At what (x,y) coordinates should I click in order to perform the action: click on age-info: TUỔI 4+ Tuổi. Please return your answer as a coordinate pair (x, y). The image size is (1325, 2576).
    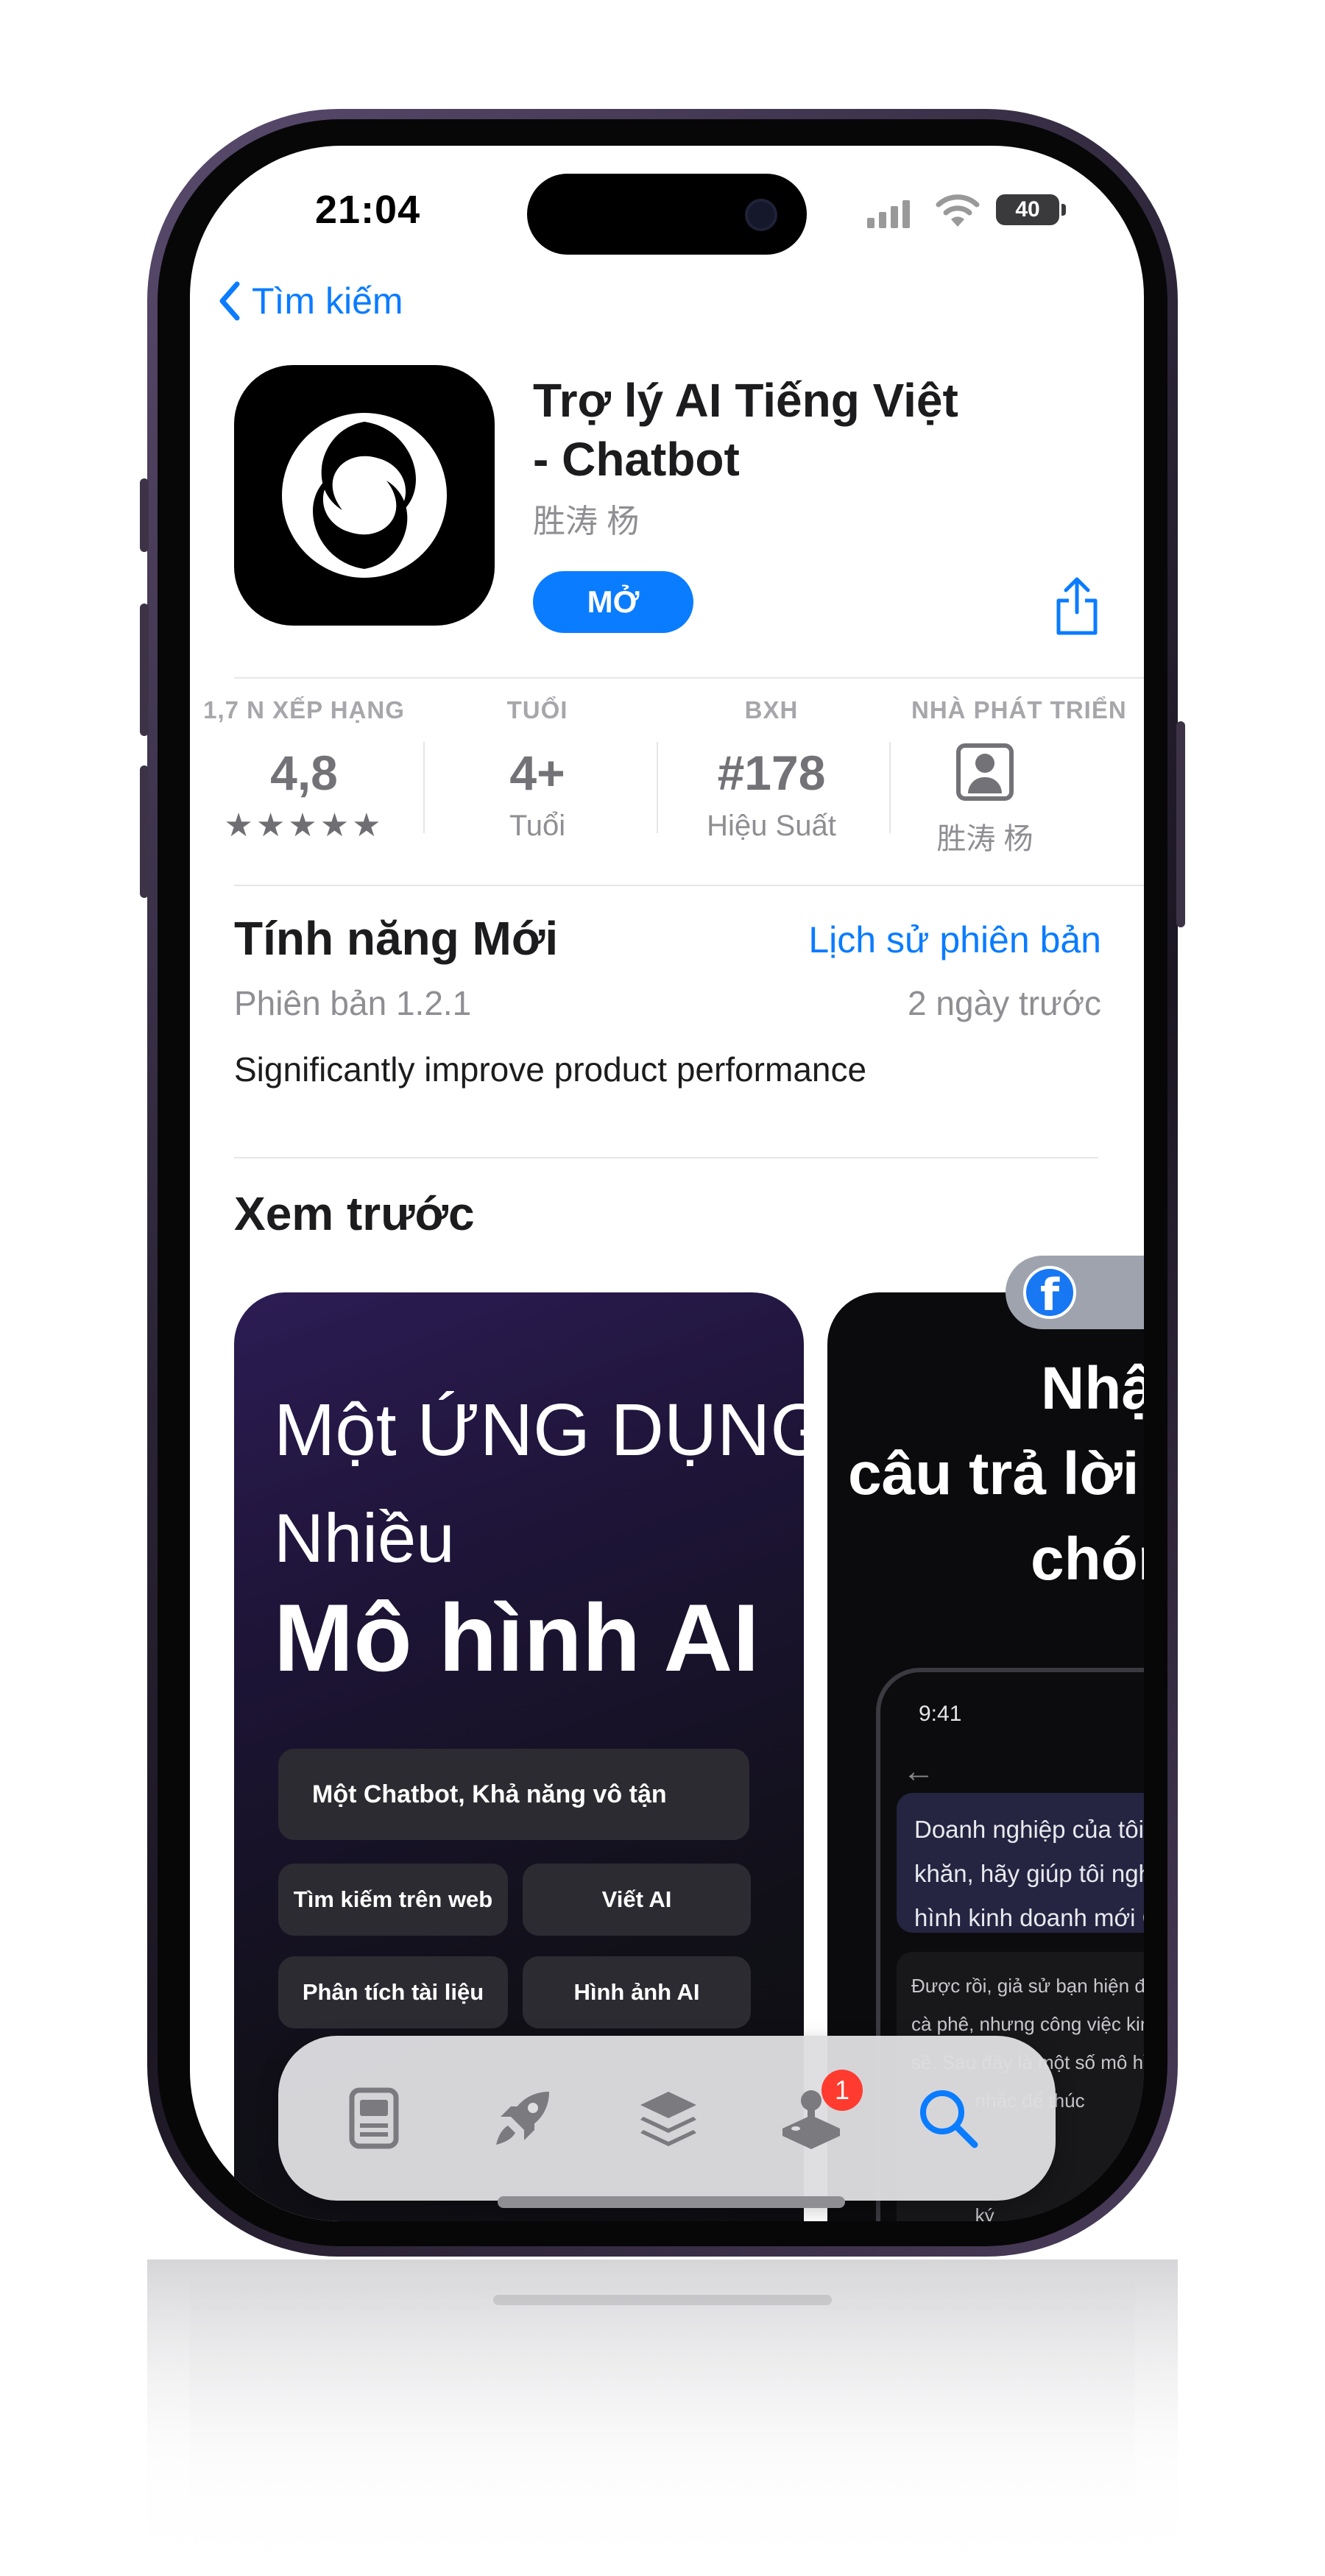
    Looking at the image, I should click on (537, 769).